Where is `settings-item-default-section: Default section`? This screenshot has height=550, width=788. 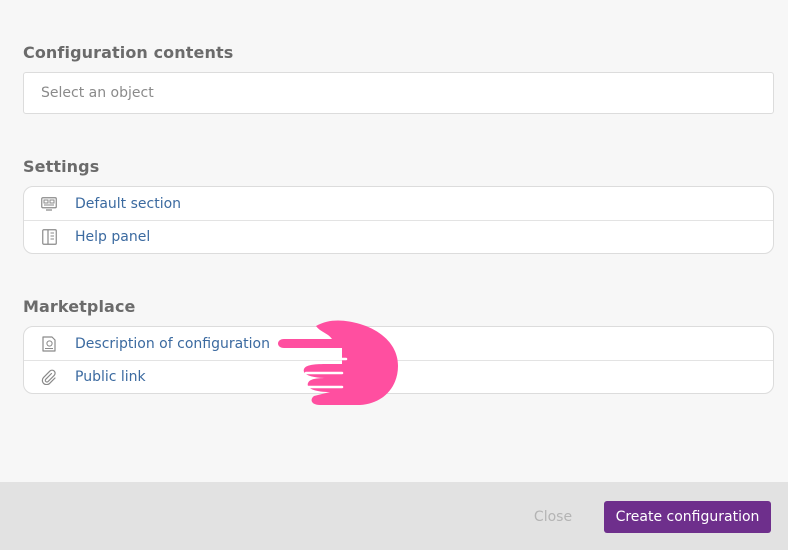
settings-item-default-section: Default section is located at coordinates (398, 203).